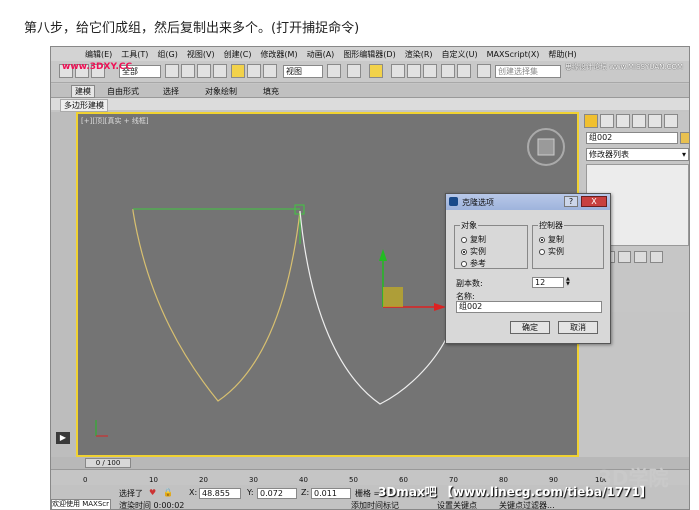  What do you see at coordinates (277, 493) in the screenshot?
I see `y-coordinate-field: 0.072` at bounding box center [277, 493].